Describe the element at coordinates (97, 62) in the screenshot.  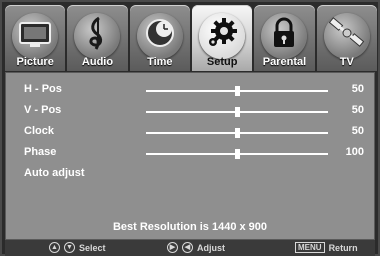
I see `tab-label: Audio` at that location.